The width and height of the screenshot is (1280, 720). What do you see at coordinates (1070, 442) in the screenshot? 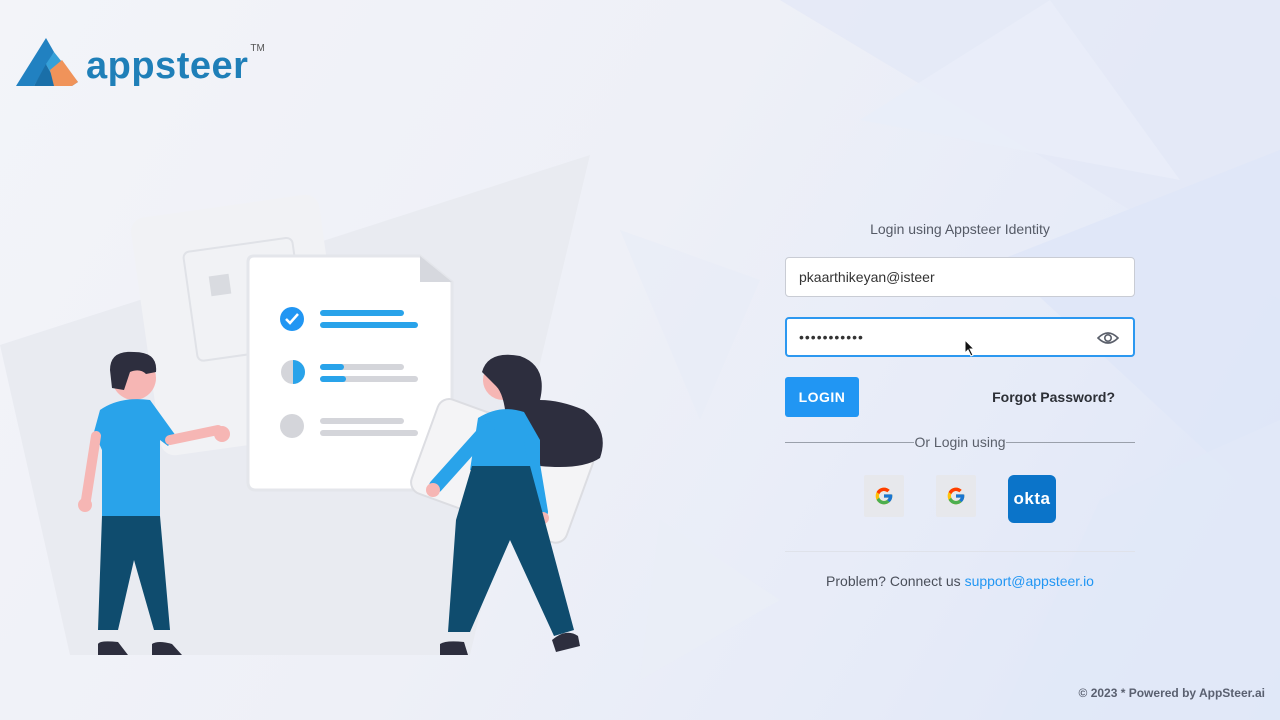
I see `divider-line` at bounding box center [1070, 442].